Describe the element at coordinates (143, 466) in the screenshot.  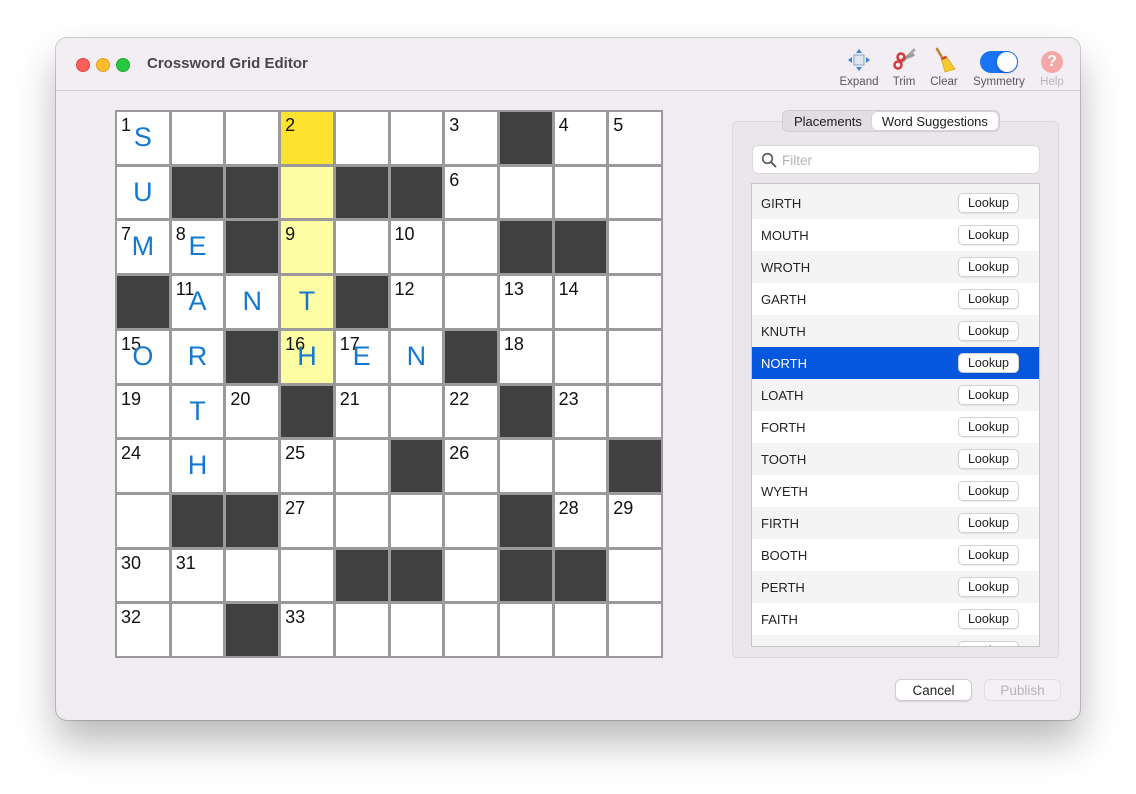
I see `grid-cell: 24` at that location.